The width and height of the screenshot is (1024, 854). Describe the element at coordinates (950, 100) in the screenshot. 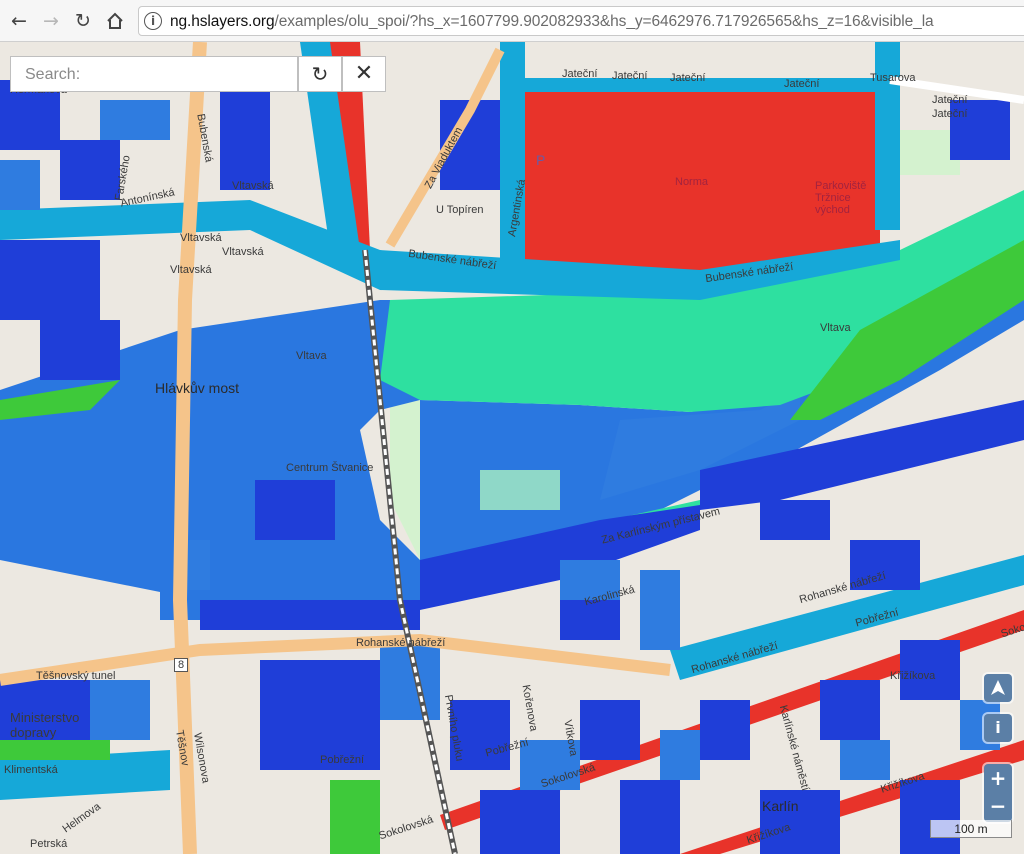

I see `label-jatecni-5: Jateční` at that location.